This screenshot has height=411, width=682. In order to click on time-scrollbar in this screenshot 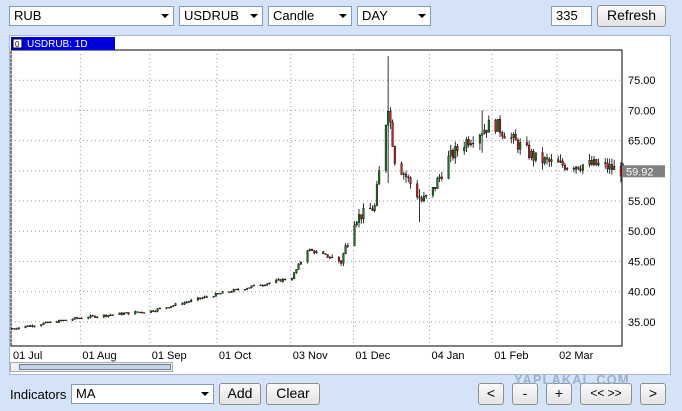, I will do `click(91, 367)`.